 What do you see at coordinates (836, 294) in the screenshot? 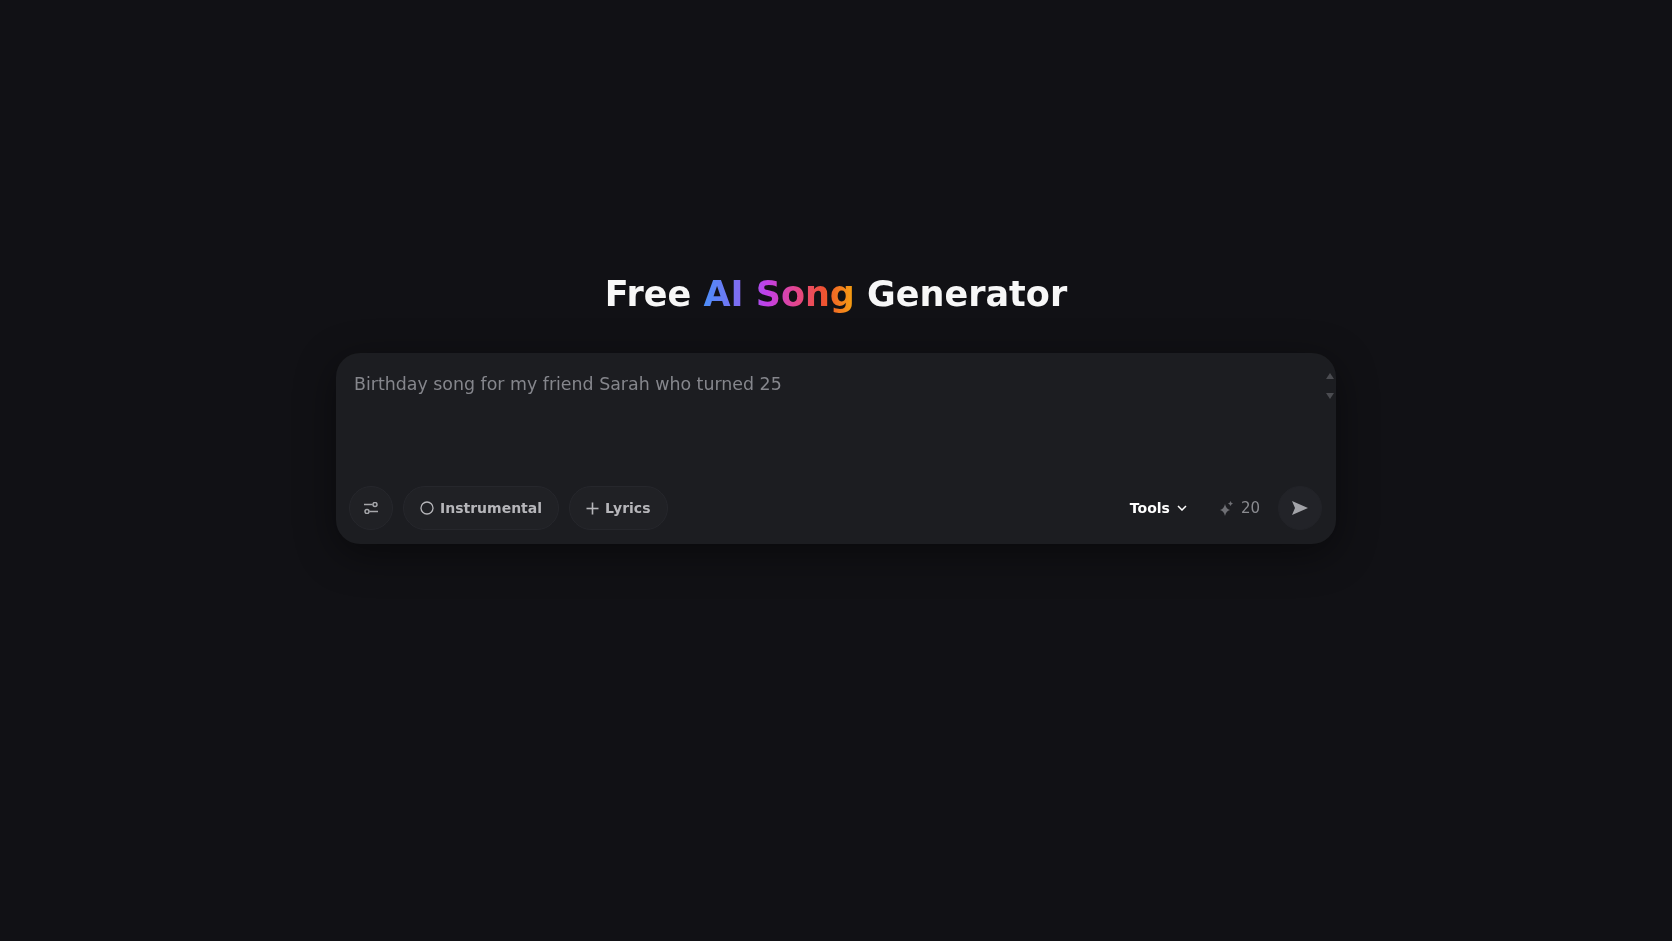
I see `page-title: Free AI Song Generator` at bounding box center [836, 294].